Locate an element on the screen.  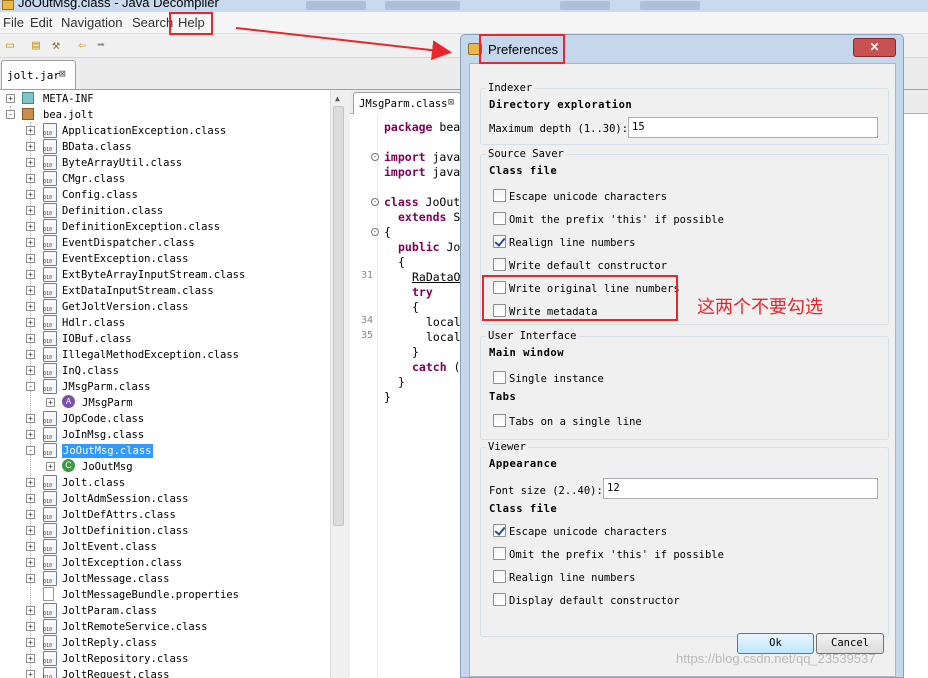
tree-item: + Config.class is located at coordinates (165, 195).